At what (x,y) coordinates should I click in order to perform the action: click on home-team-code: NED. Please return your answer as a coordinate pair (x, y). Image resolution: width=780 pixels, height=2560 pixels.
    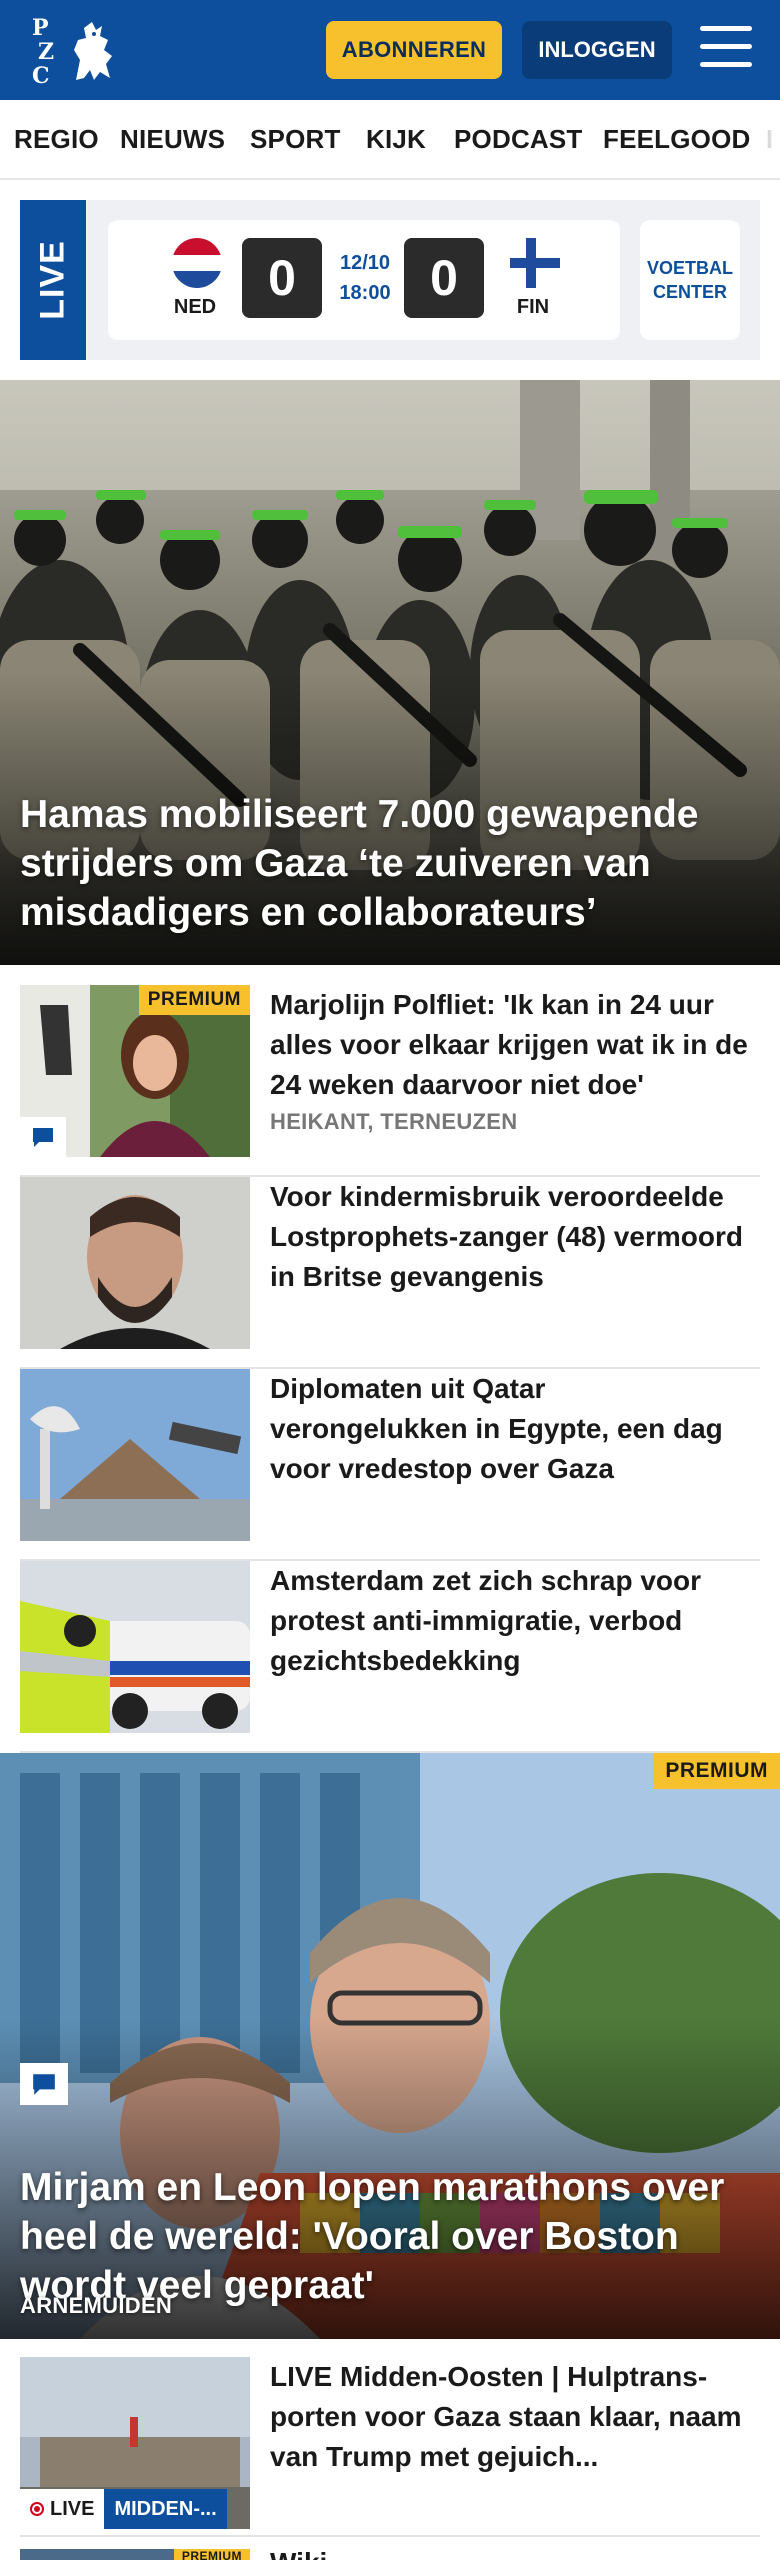
    Looking at the image, I should click on (195, 307).